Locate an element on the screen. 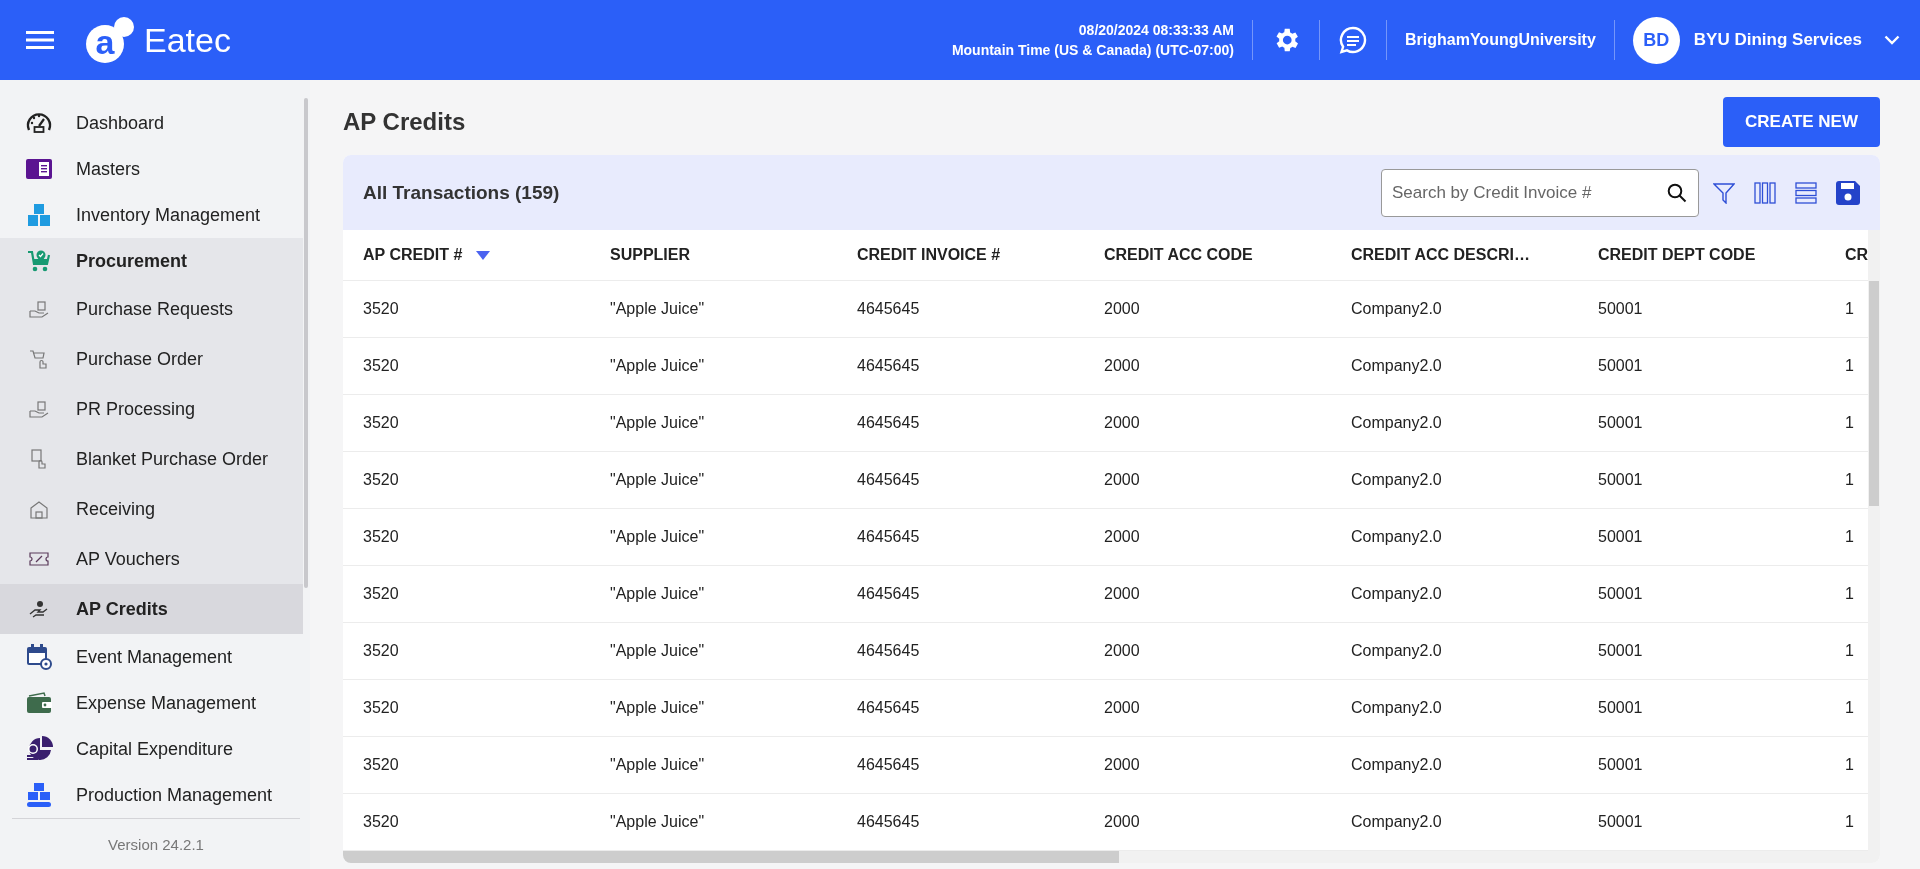 This screenshot has height=869, width=1920. chat-icon is located at coordinates (1353, 40).